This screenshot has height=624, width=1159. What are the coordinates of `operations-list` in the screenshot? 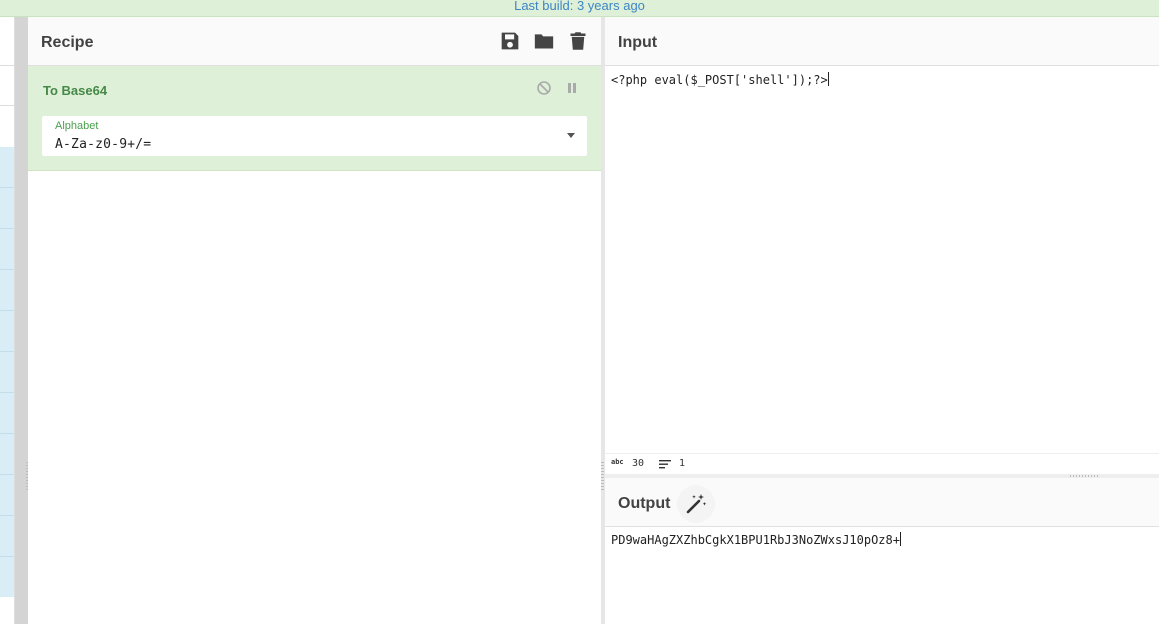 It's located at (7, 372).